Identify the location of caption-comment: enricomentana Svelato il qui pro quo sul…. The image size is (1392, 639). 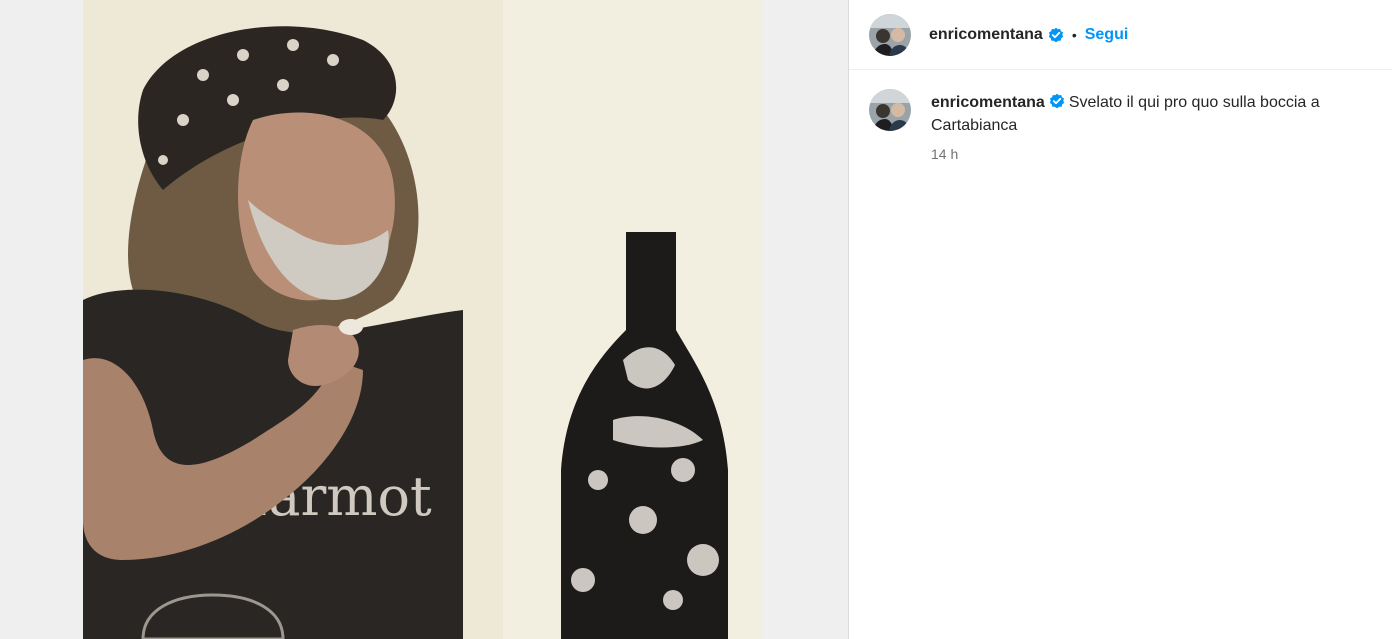
(1119, 125).